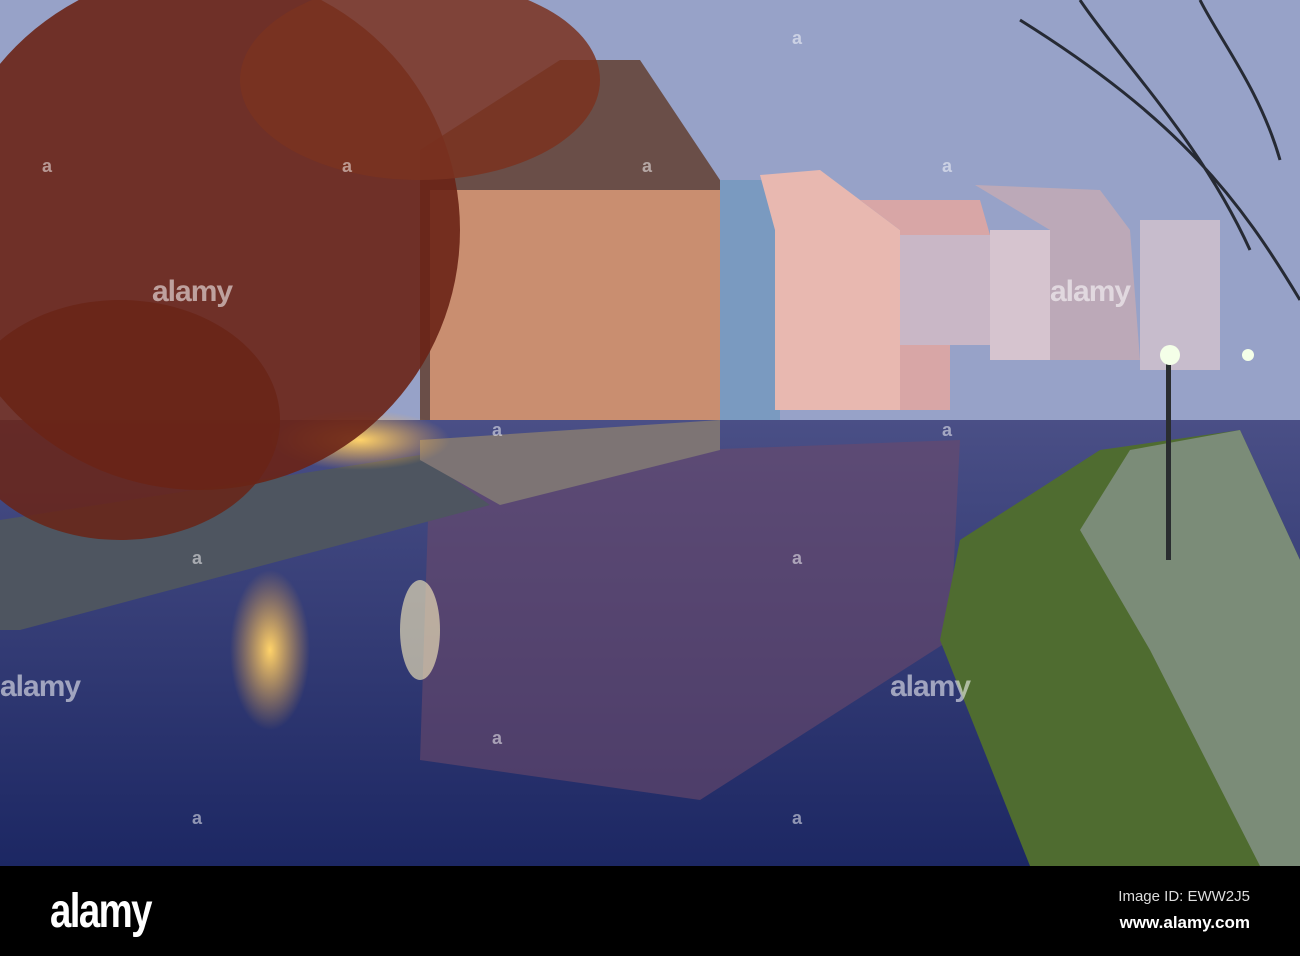 The width and height of the screenshot is (1300, 956). What do you see at coordinates (1168, 460) in the screenshot?
I see `street-lamp` at bounding box center [1168, 460].